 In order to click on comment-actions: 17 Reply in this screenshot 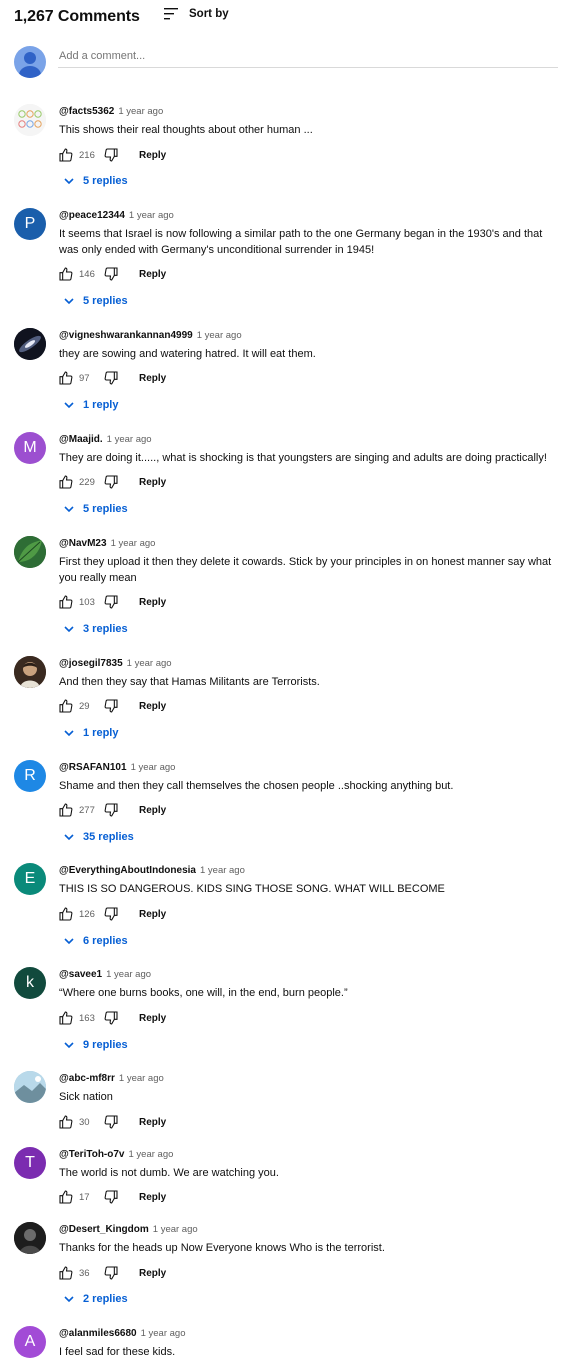, I will do `click(112, 1197)`.